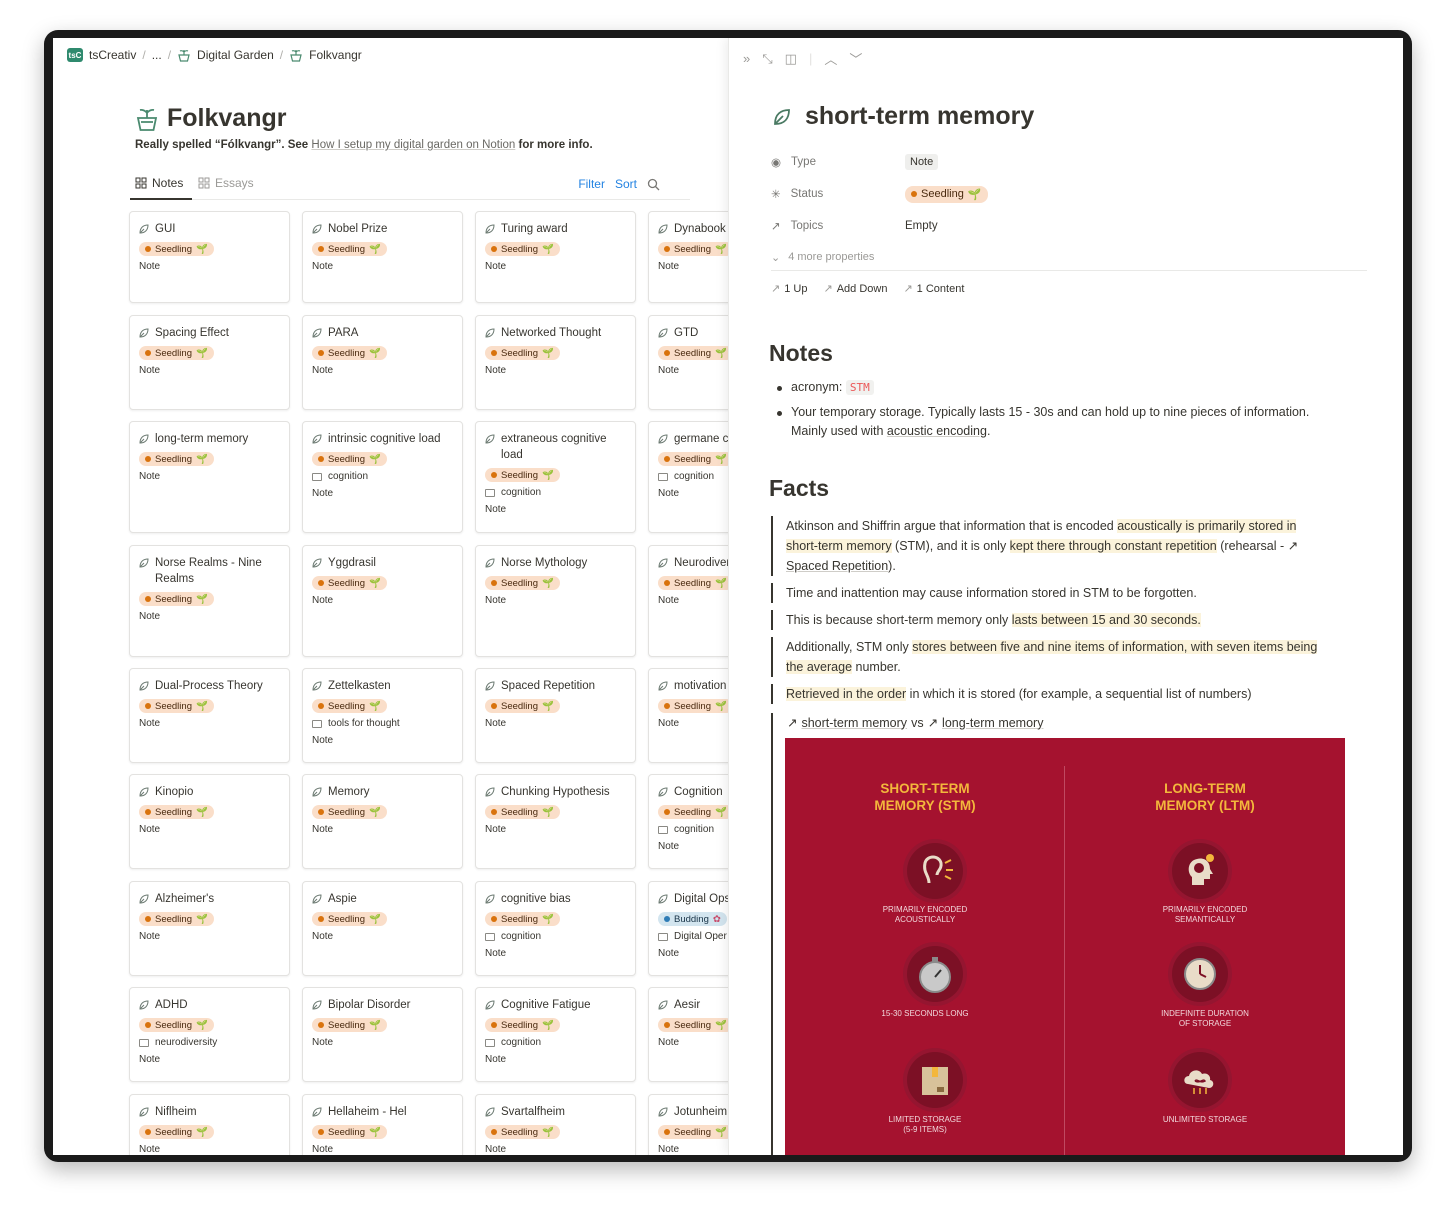 The image size is (1456, 1222). Describe the element at coordinates (855, 288) in the screenshot. I see `relation-down: ↗ Add Down` at that location.